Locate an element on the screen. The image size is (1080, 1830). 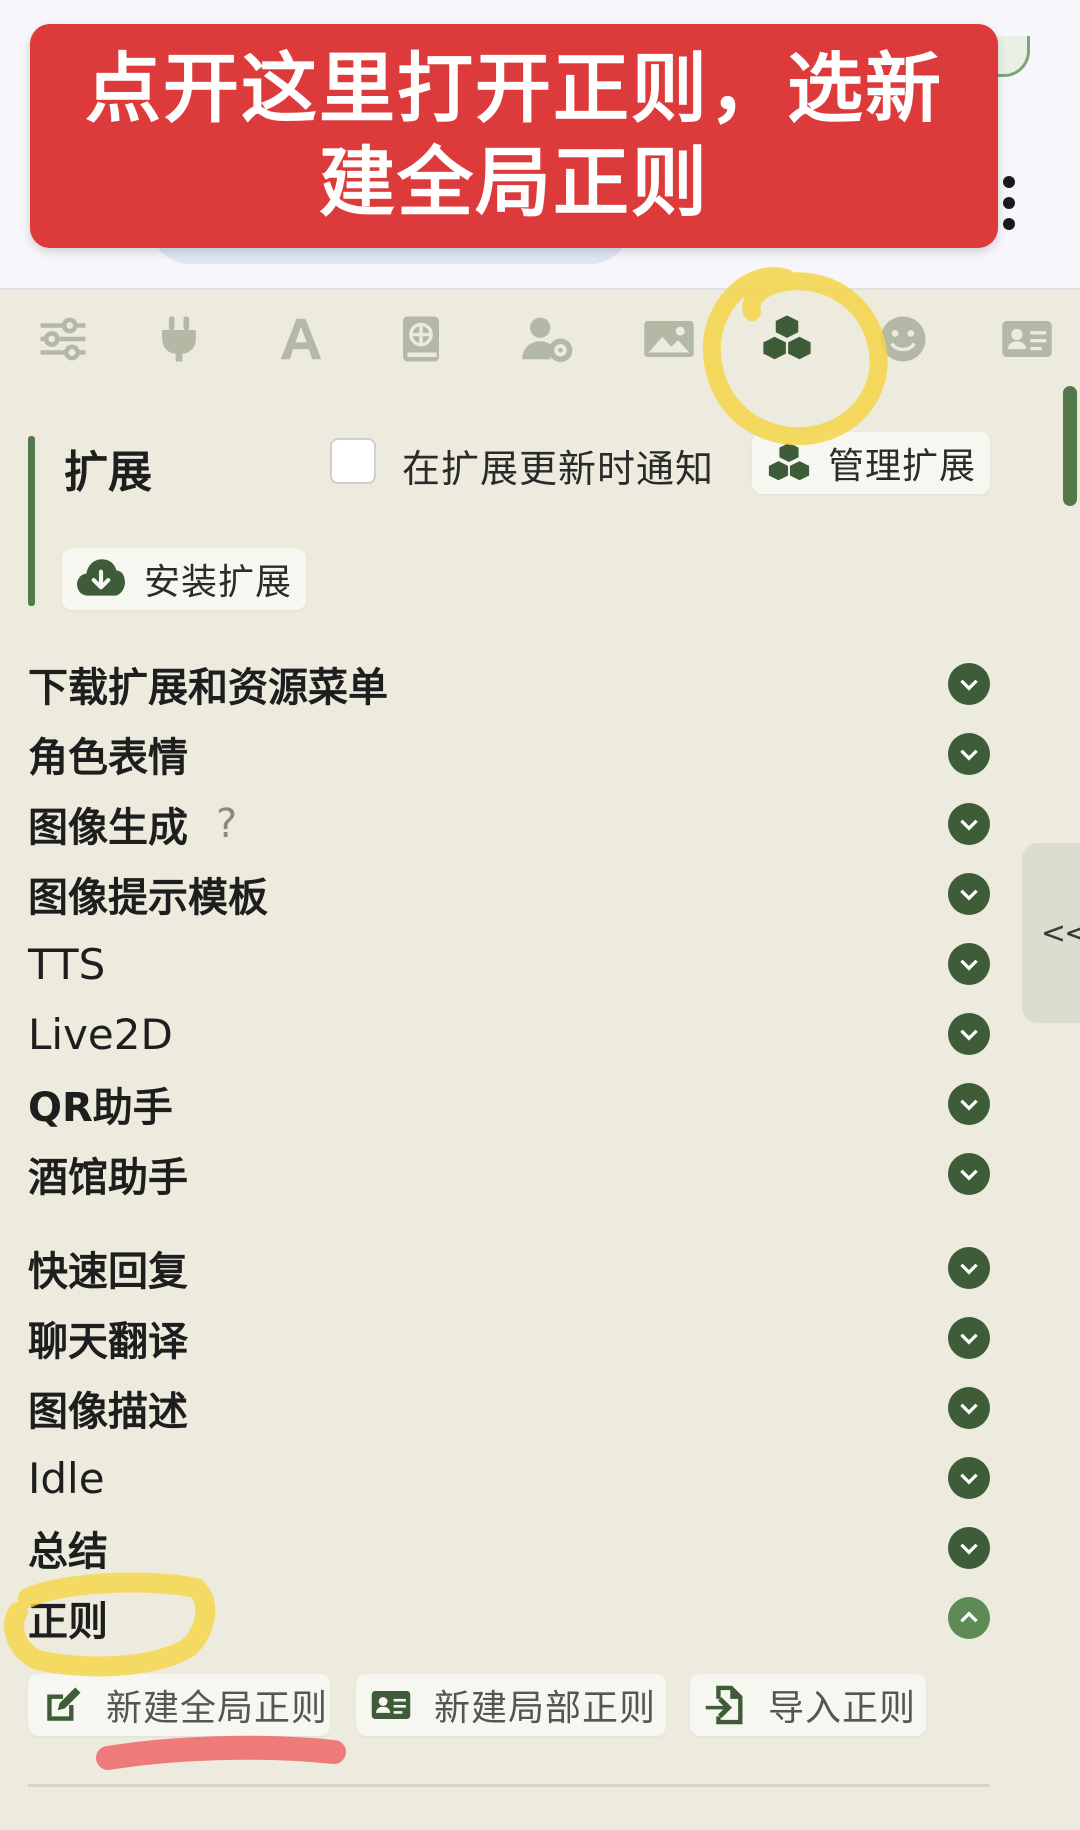
list-item-label: 角色表情 is located at coordinates (108, 758).